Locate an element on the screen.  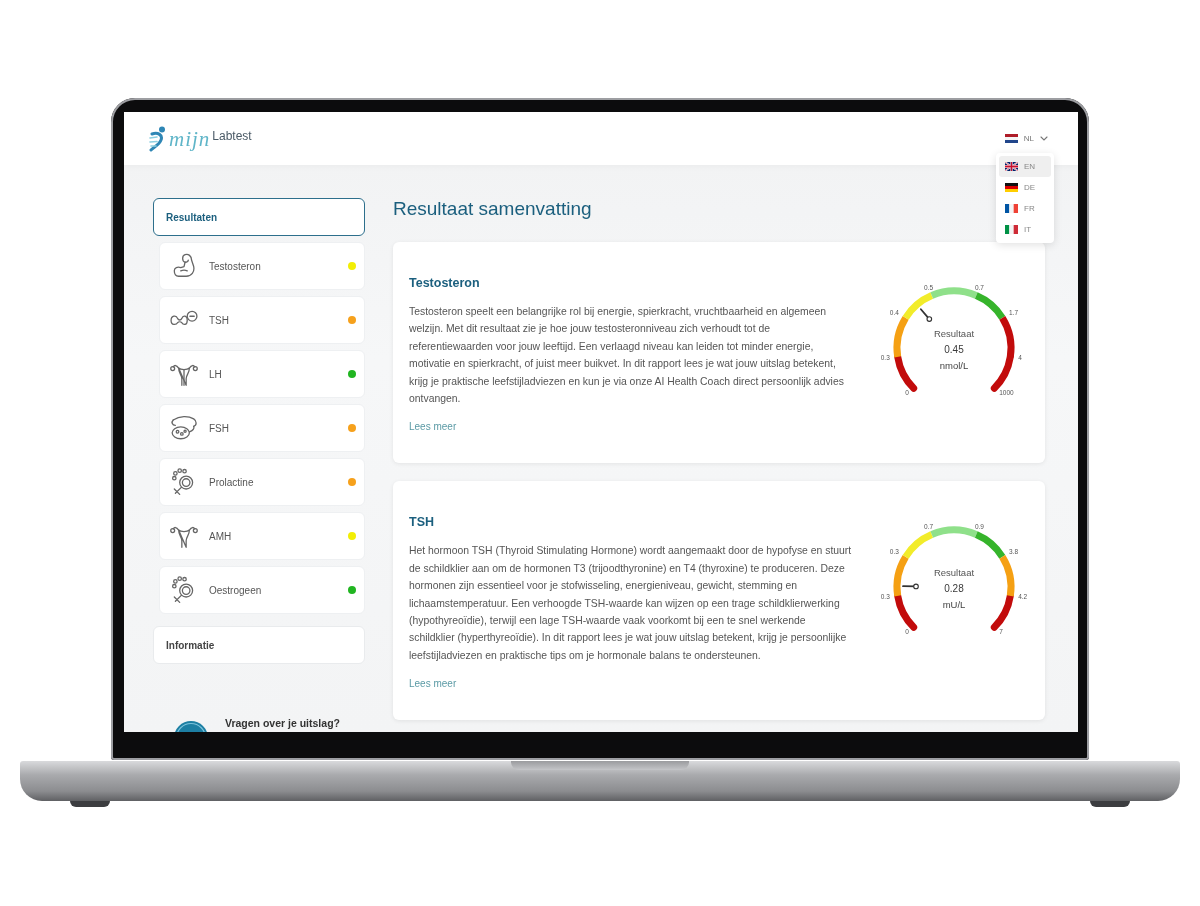
sidebar-item: Oestrogeen is located at coordinates (262, 590).